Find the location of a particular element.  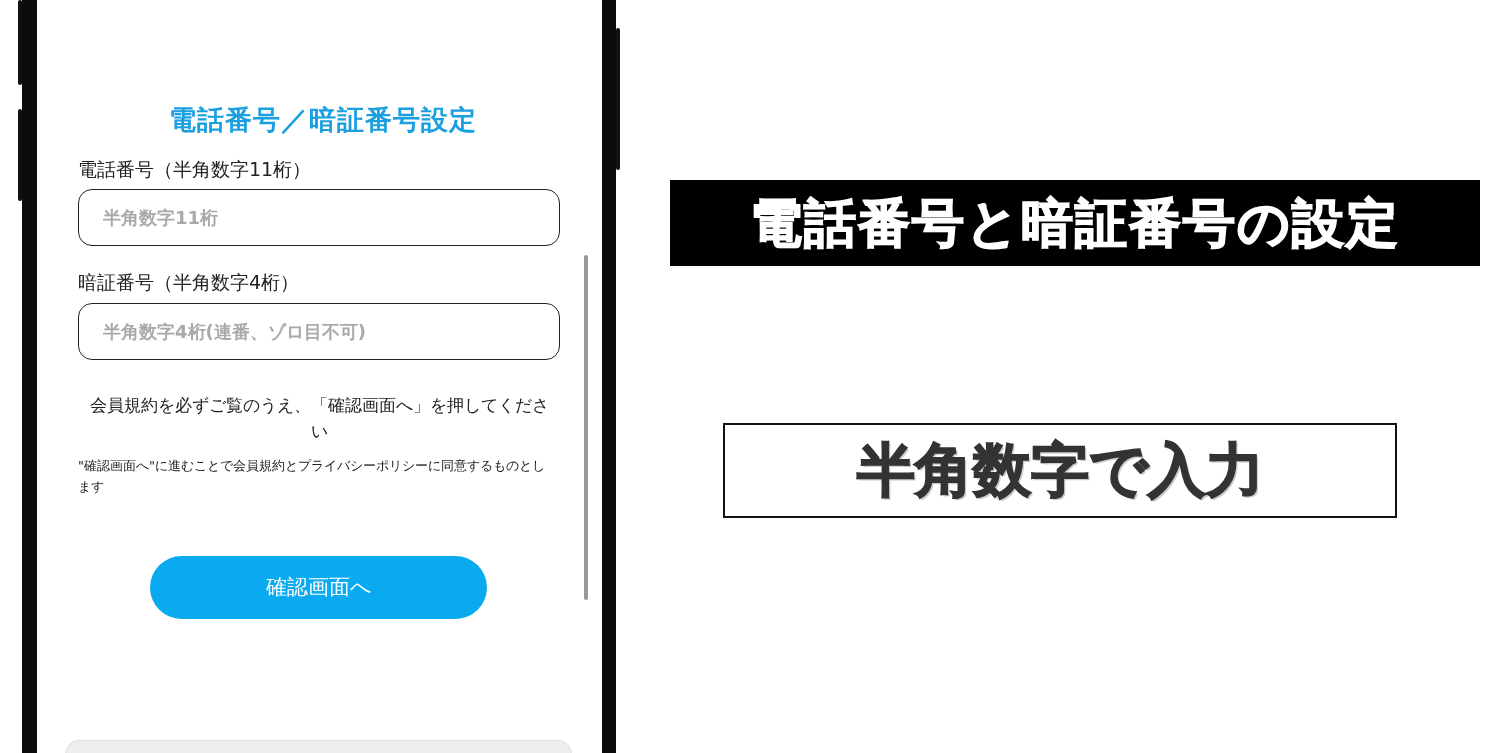

field-label: 暗証番号（半角数字4桁） is located at coordinates (189, 282).